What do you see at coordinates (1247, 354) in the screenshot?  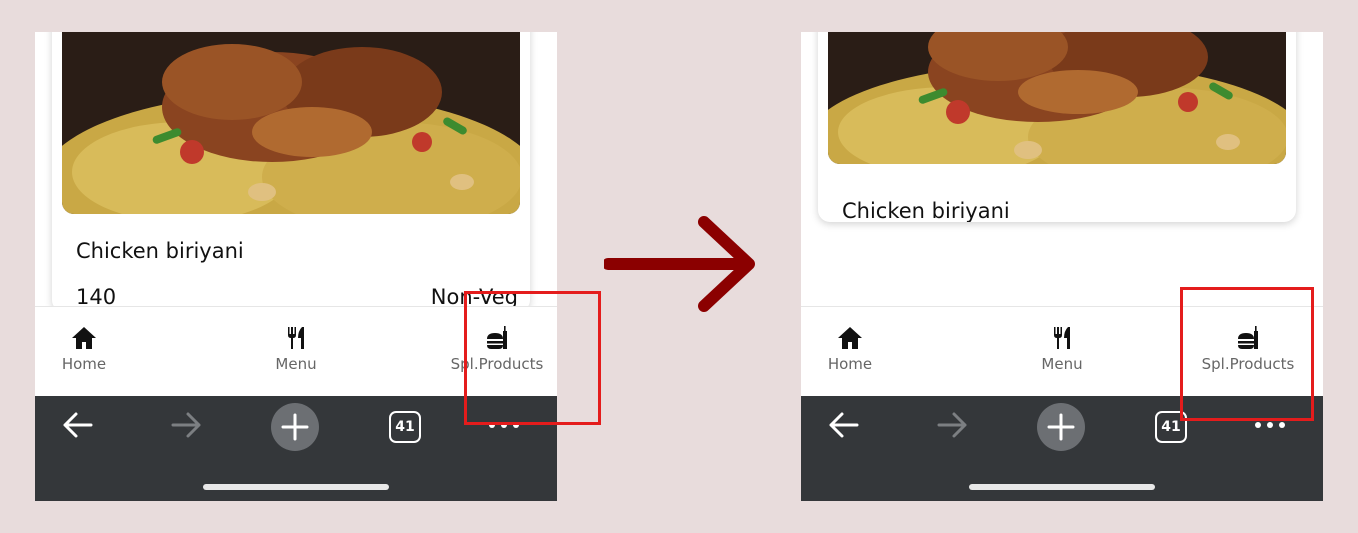 I see `highlight-box-right` at bounding box center [1247, 354].